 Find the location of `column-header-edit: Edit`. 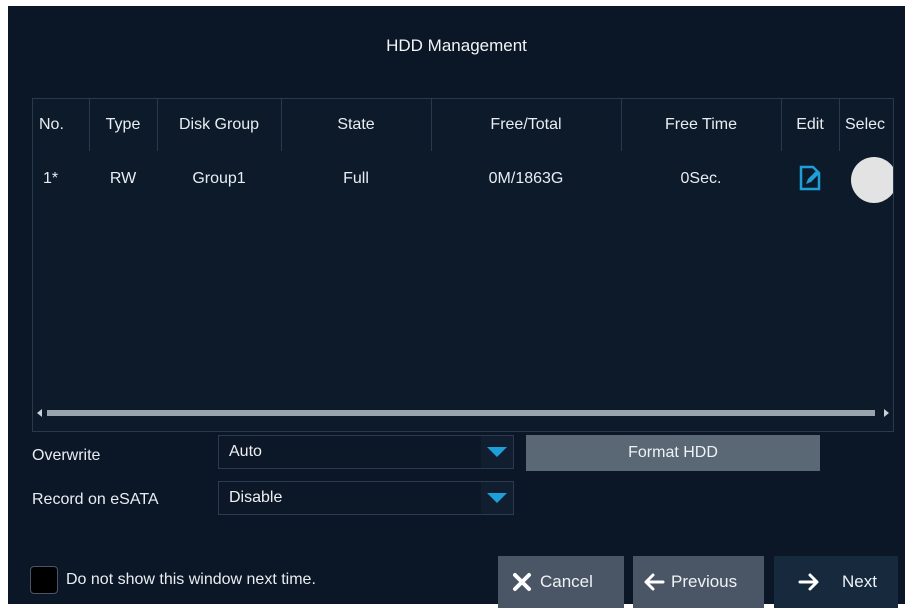

column-header-edit: Edit is located at coordinates (810, 125).